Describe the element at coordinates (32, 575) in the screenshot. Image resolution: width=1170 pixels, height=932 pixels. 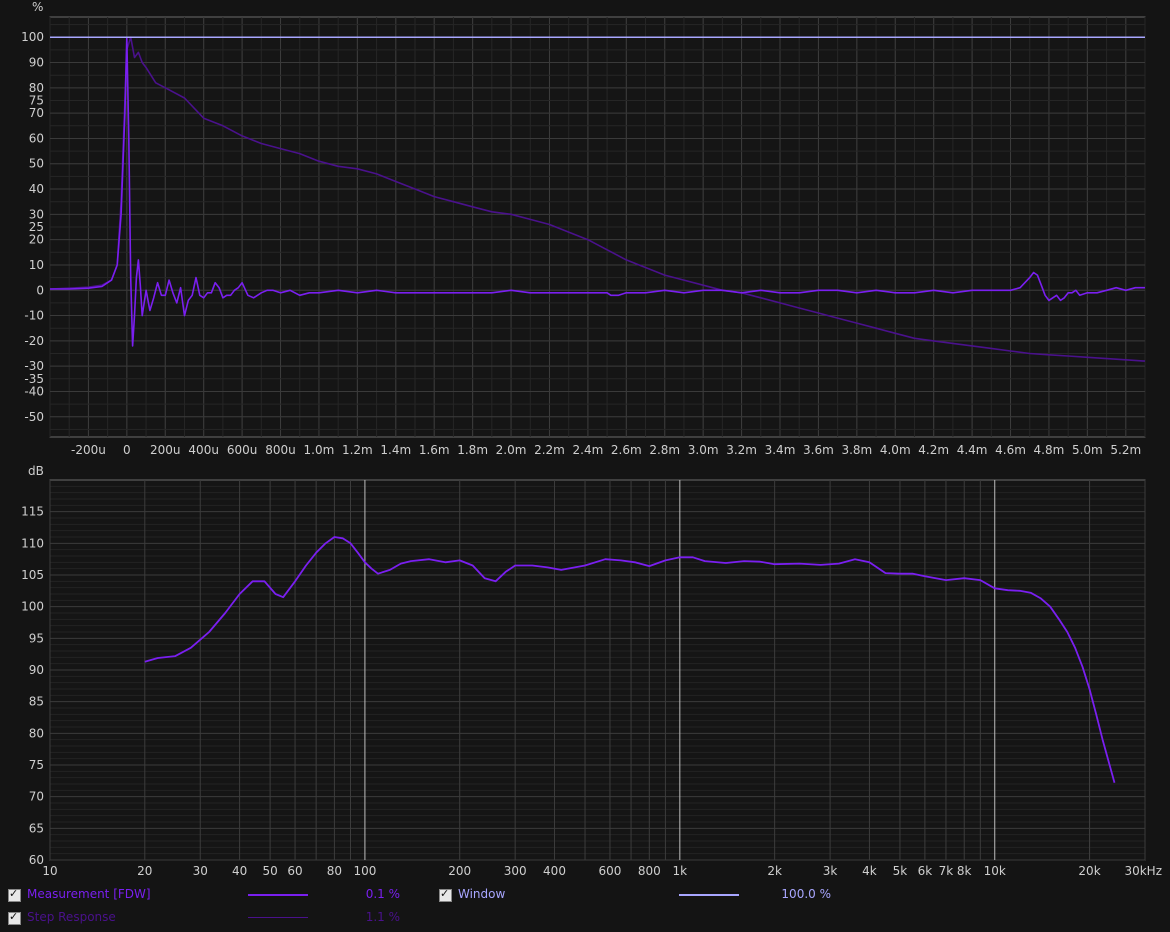
I see `y-tick-label: 105` at that location.